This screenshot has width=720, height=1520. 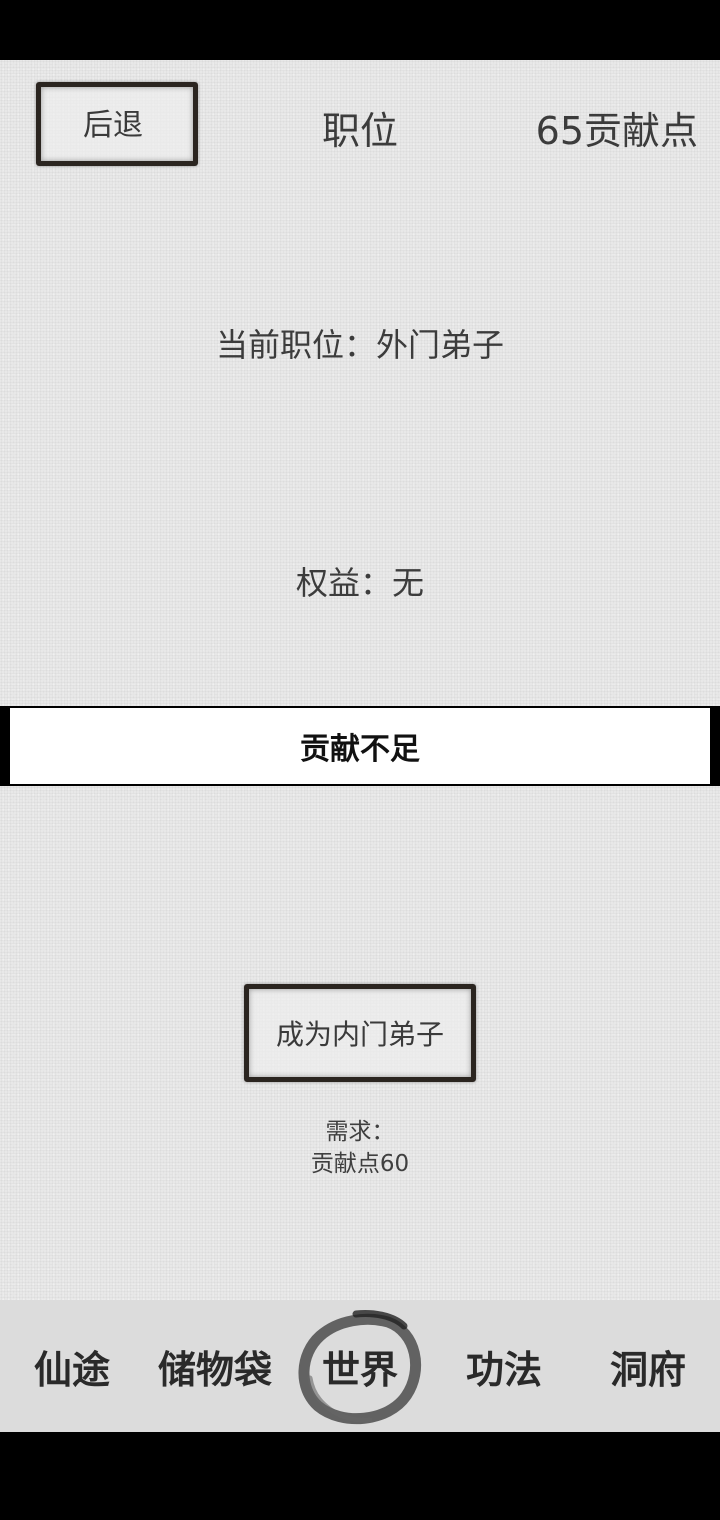 I want to click on page-title: 职位, so click(x=359, y=131).